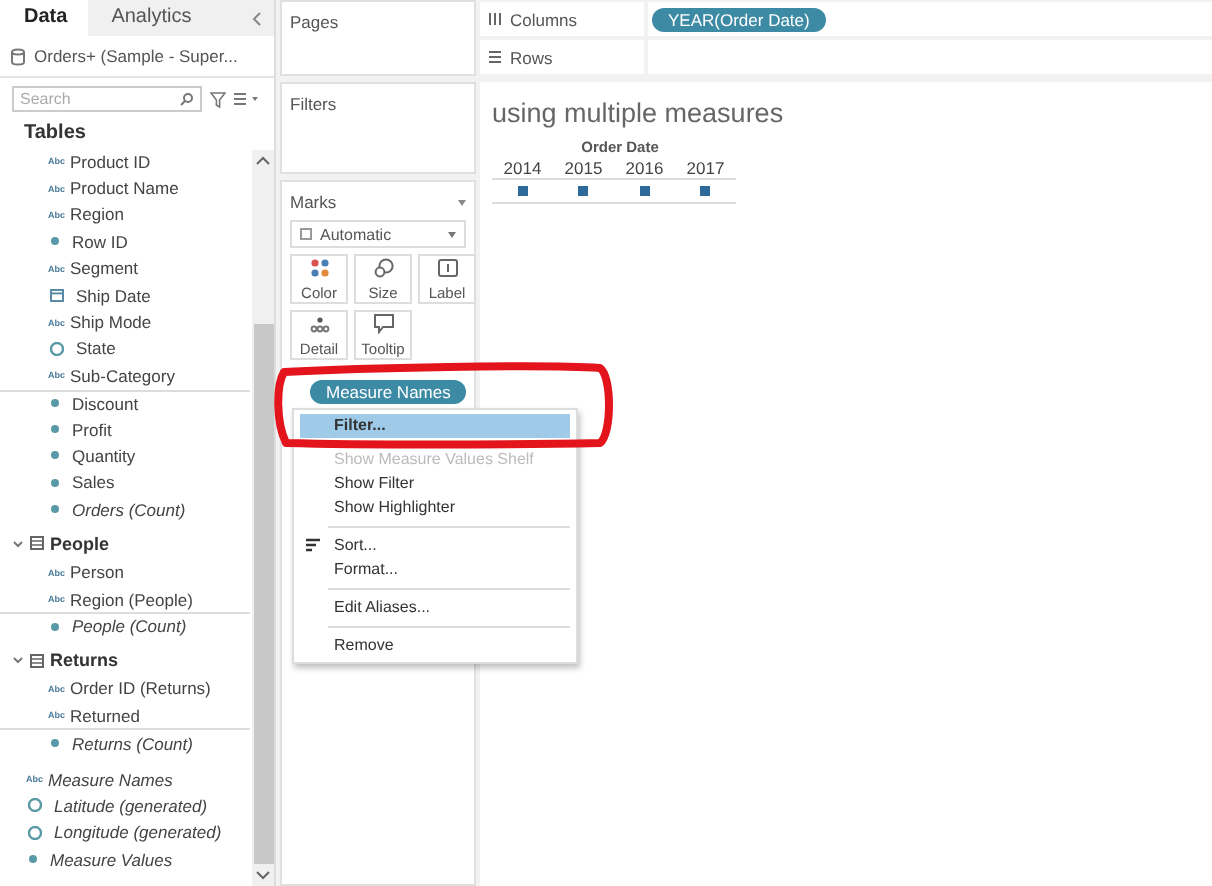  What do you see at coordinates (313, 202) in the screenshot?
I see `card-title: Marks` at bounding box center [313, 202].